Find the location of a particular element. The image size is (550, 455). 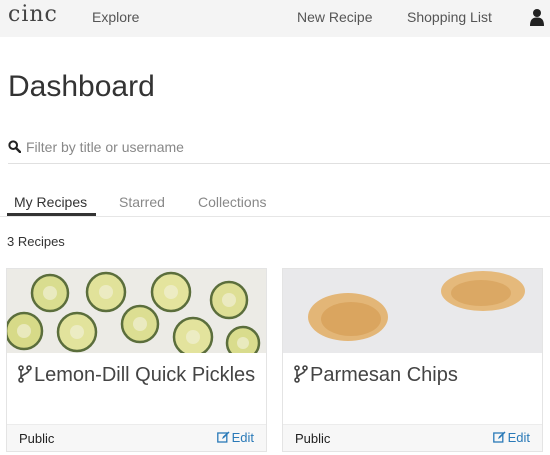

recipe-count: 3 Recipes is located at coordinates (36, 241).